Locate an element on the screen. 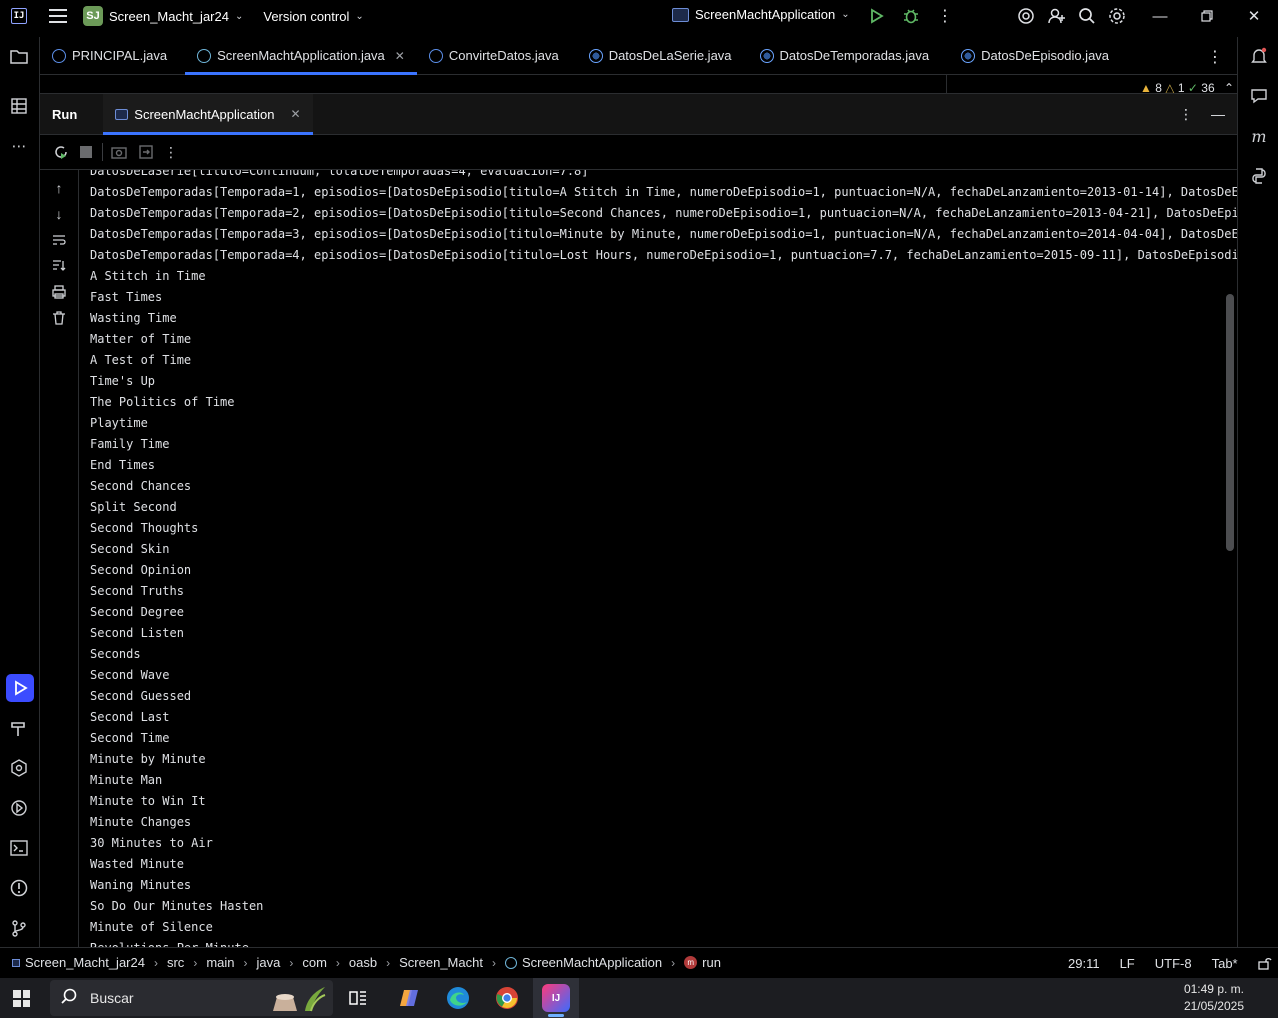 The image size is (1278, 1018). breadcrumb-item: Screen_Macht is located at coordinates (441, 962).